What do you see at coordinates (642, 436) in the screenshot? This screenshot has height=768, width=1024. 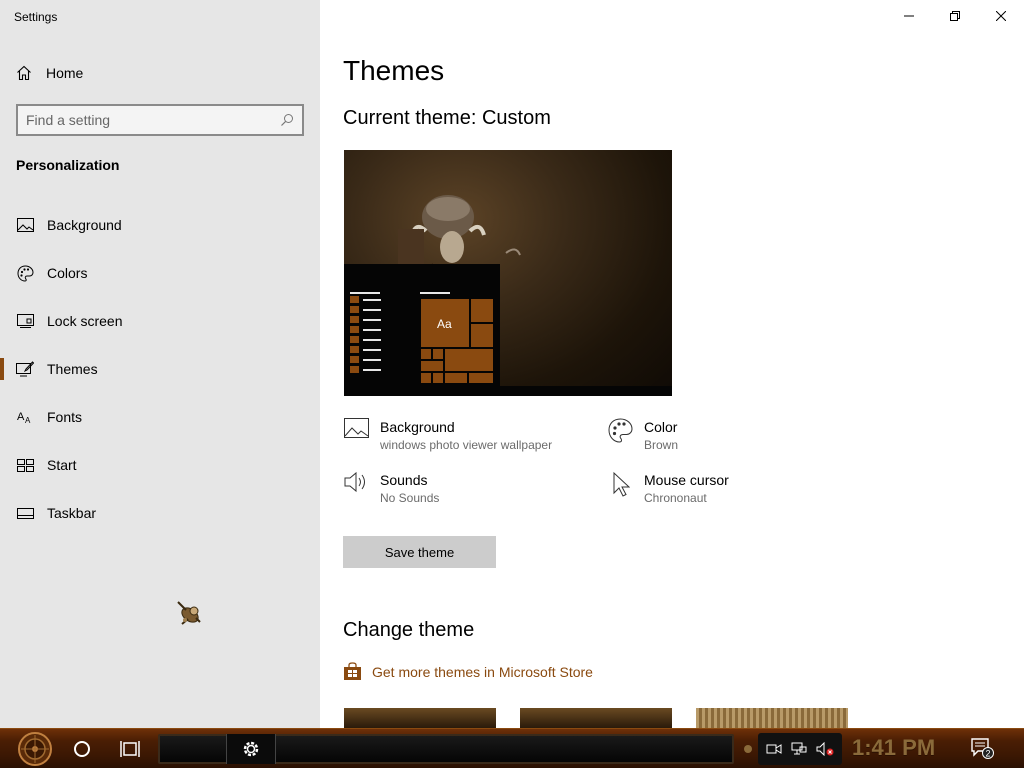 I see `theme-color-setting: Color Brown` at bounding box center [642, 436].